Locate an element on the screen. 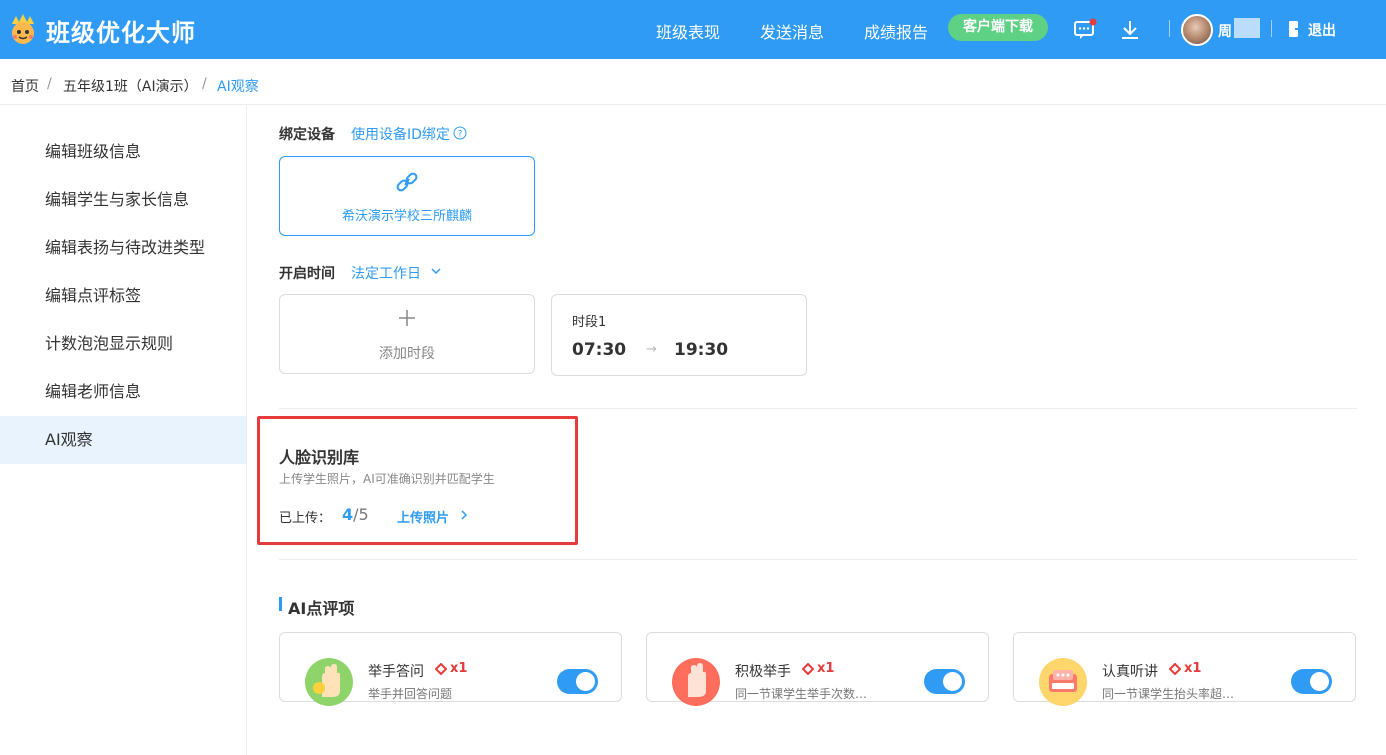 The width and height of the screenshot is (1386, 755). raise-hand-answer-icon is located at coordinates (329, 682).